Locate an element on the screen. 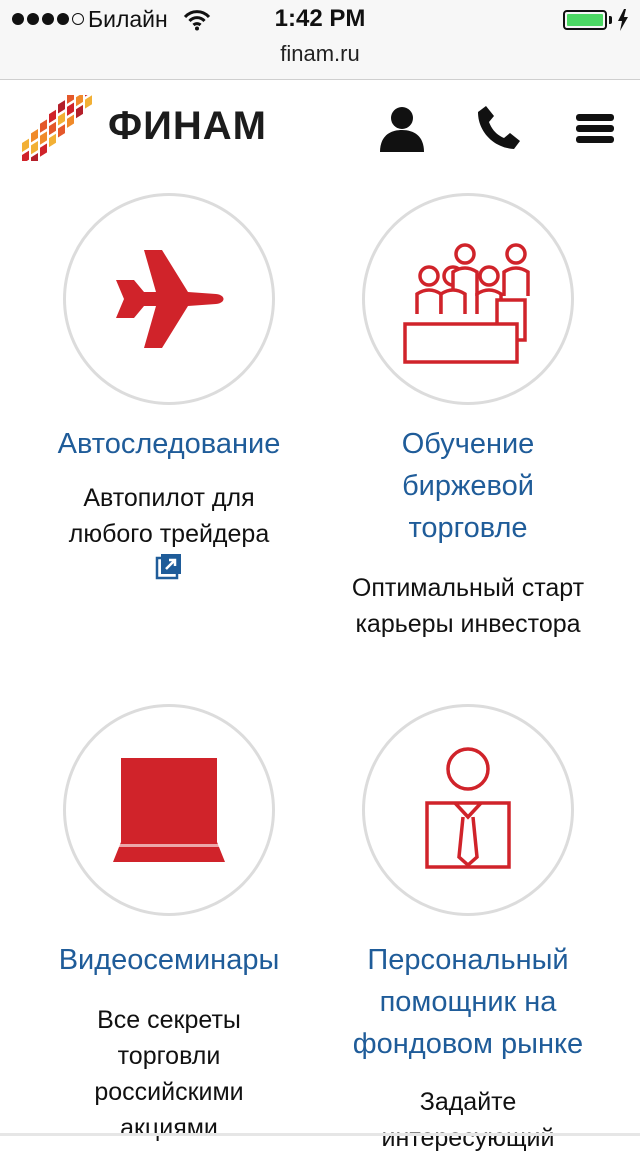  finam-logo-icon is located at coordinates (60, 128).